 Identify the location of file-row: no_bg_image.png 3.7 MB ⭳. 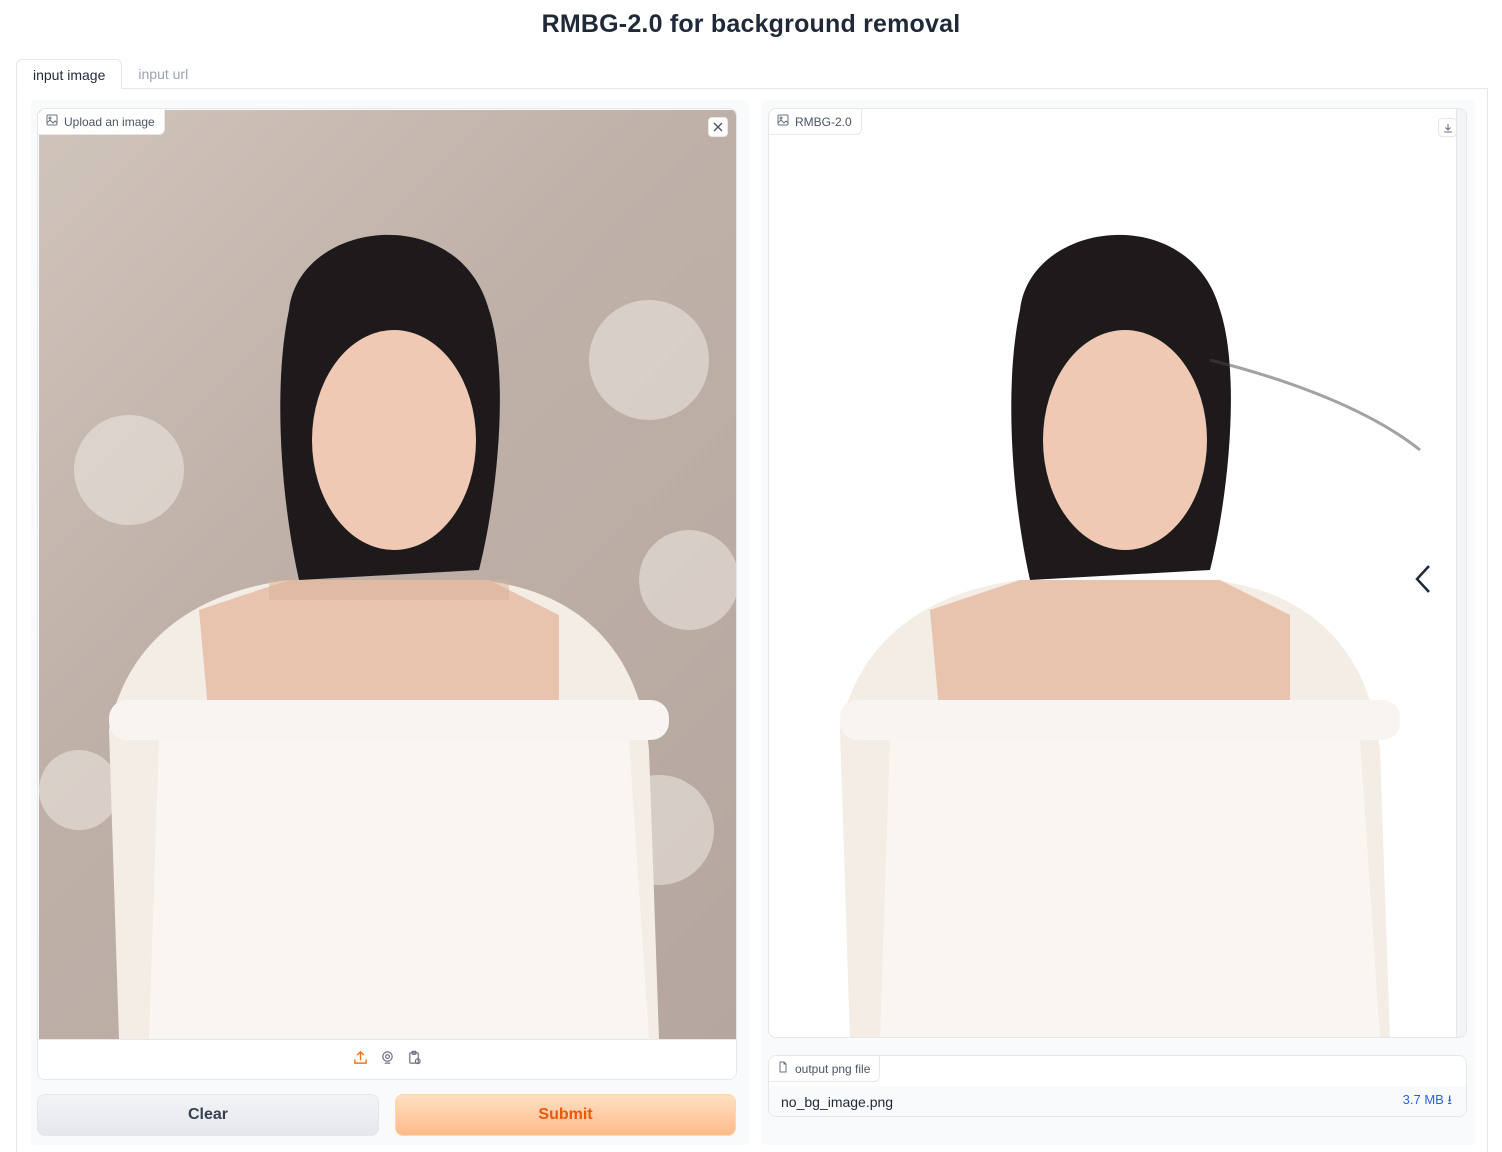
(1117, 1101).